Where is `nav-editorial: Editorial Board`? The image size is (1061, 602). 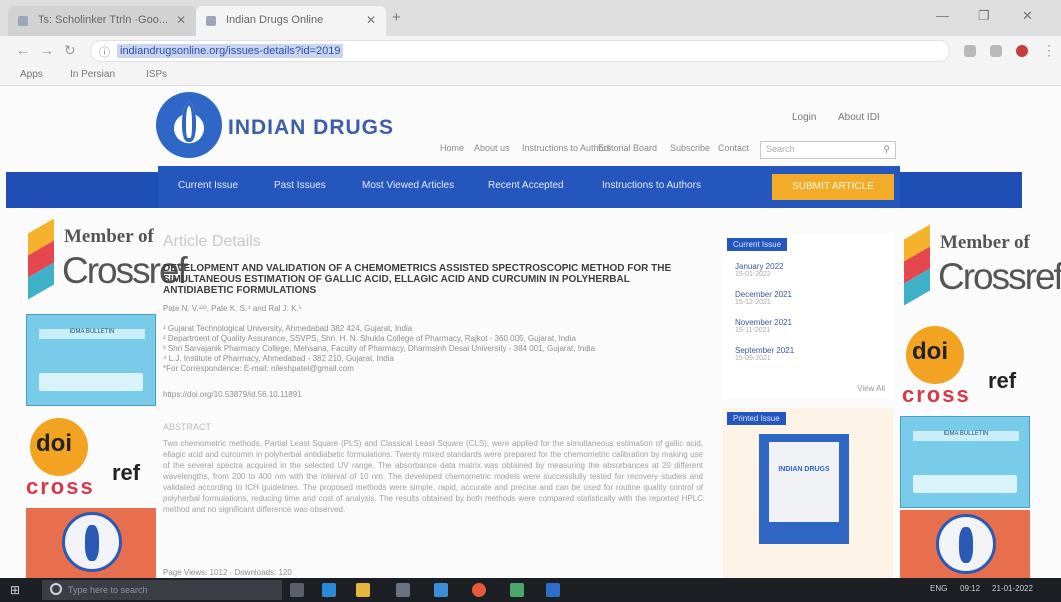
nav-editorial: Editorial Board is located at coordinates (627, 148).